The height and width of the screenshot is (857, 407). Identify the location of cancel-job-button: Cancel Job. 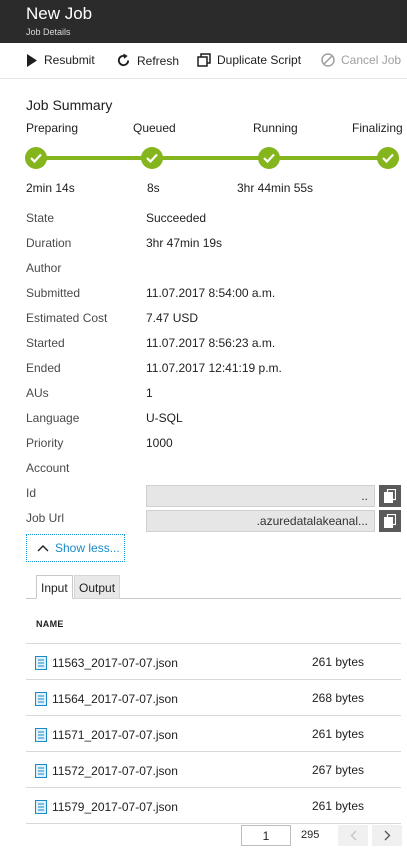
(361, 60).